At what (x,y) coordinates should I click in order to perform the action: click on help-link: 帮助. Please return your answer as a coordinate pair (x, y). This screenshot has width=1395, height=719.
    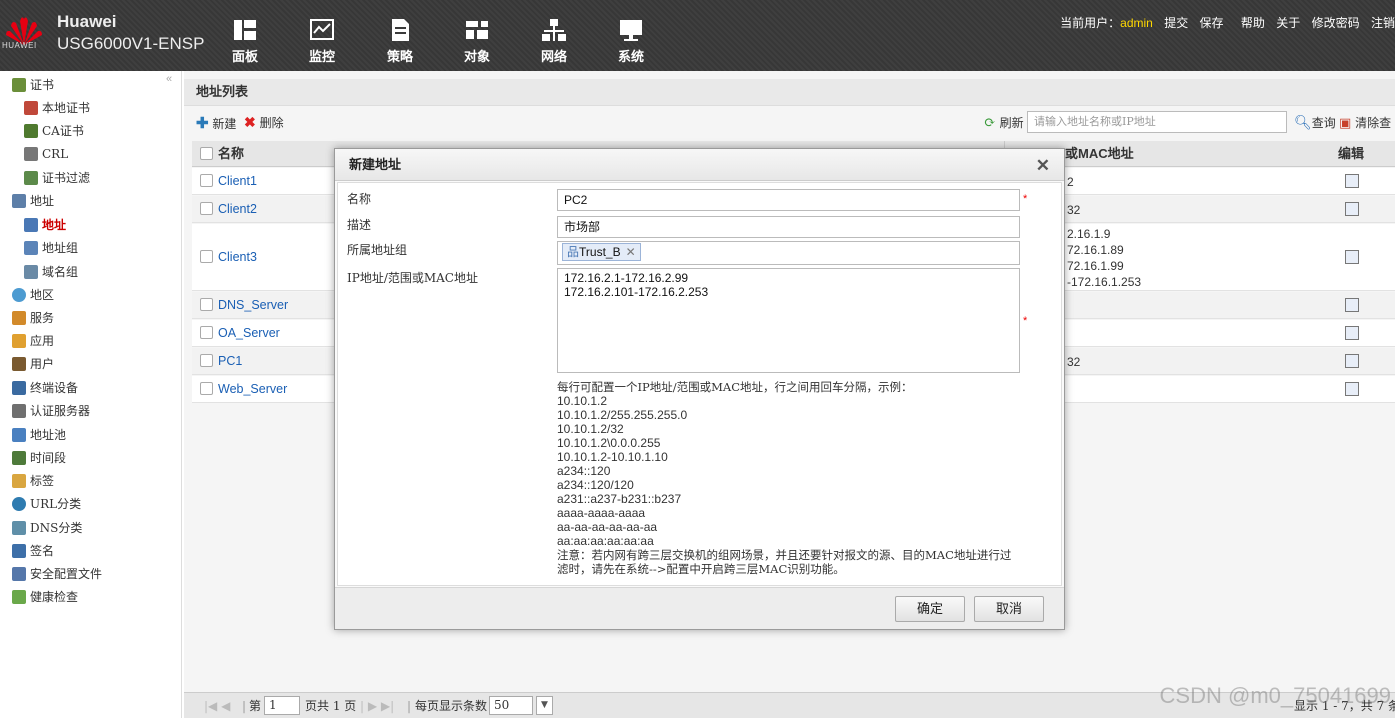
    Looking at the image, I should click on (1253, 23).